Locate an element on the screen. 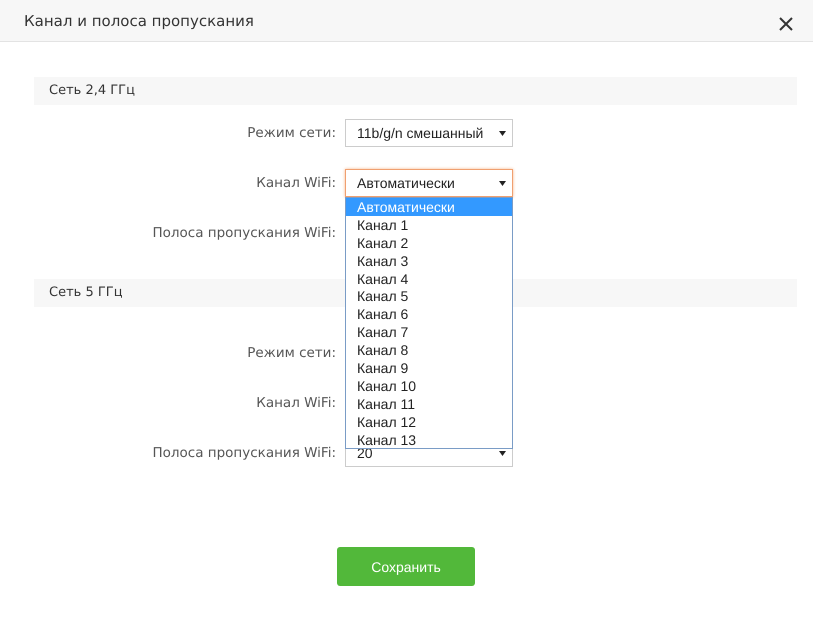 The height and width of the screenshot is (621, 813). section-header: Сеть 2,4 ГГц is located at coordinates (415, 91).